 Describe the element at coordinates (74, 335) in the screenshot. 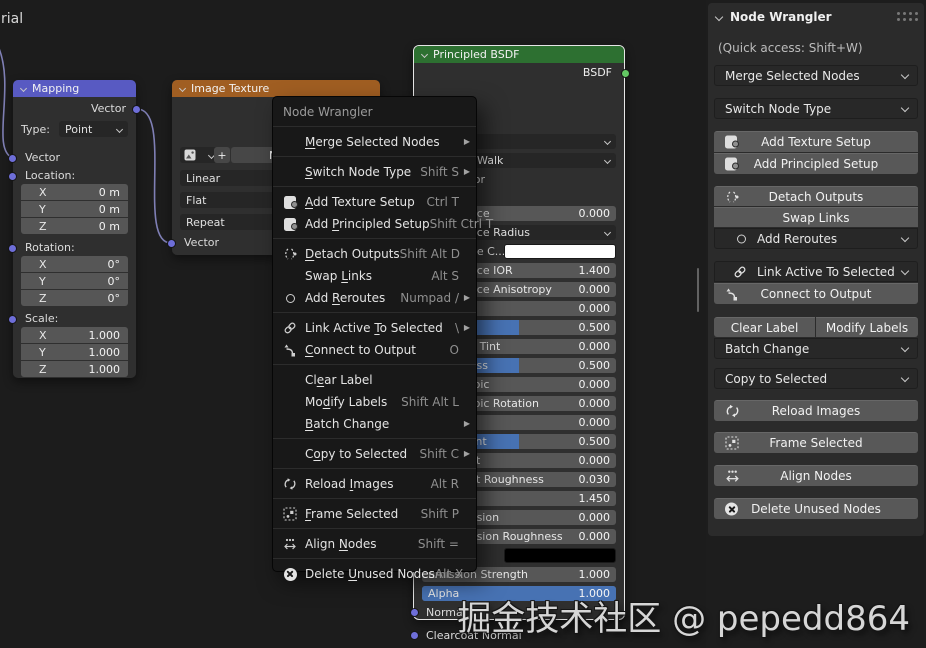

I see `scale-x-field: X 1.000` at that location.